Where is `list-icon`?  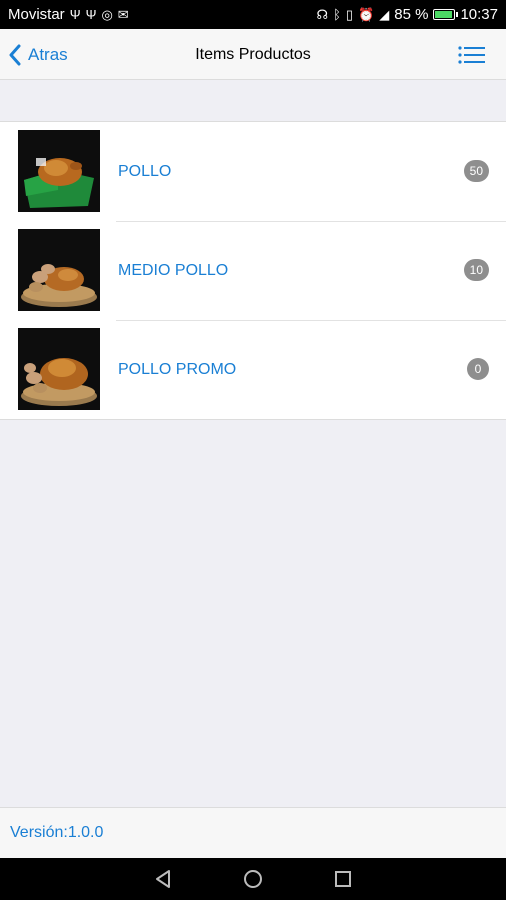
list-icon is located at coordinates (471, 55).